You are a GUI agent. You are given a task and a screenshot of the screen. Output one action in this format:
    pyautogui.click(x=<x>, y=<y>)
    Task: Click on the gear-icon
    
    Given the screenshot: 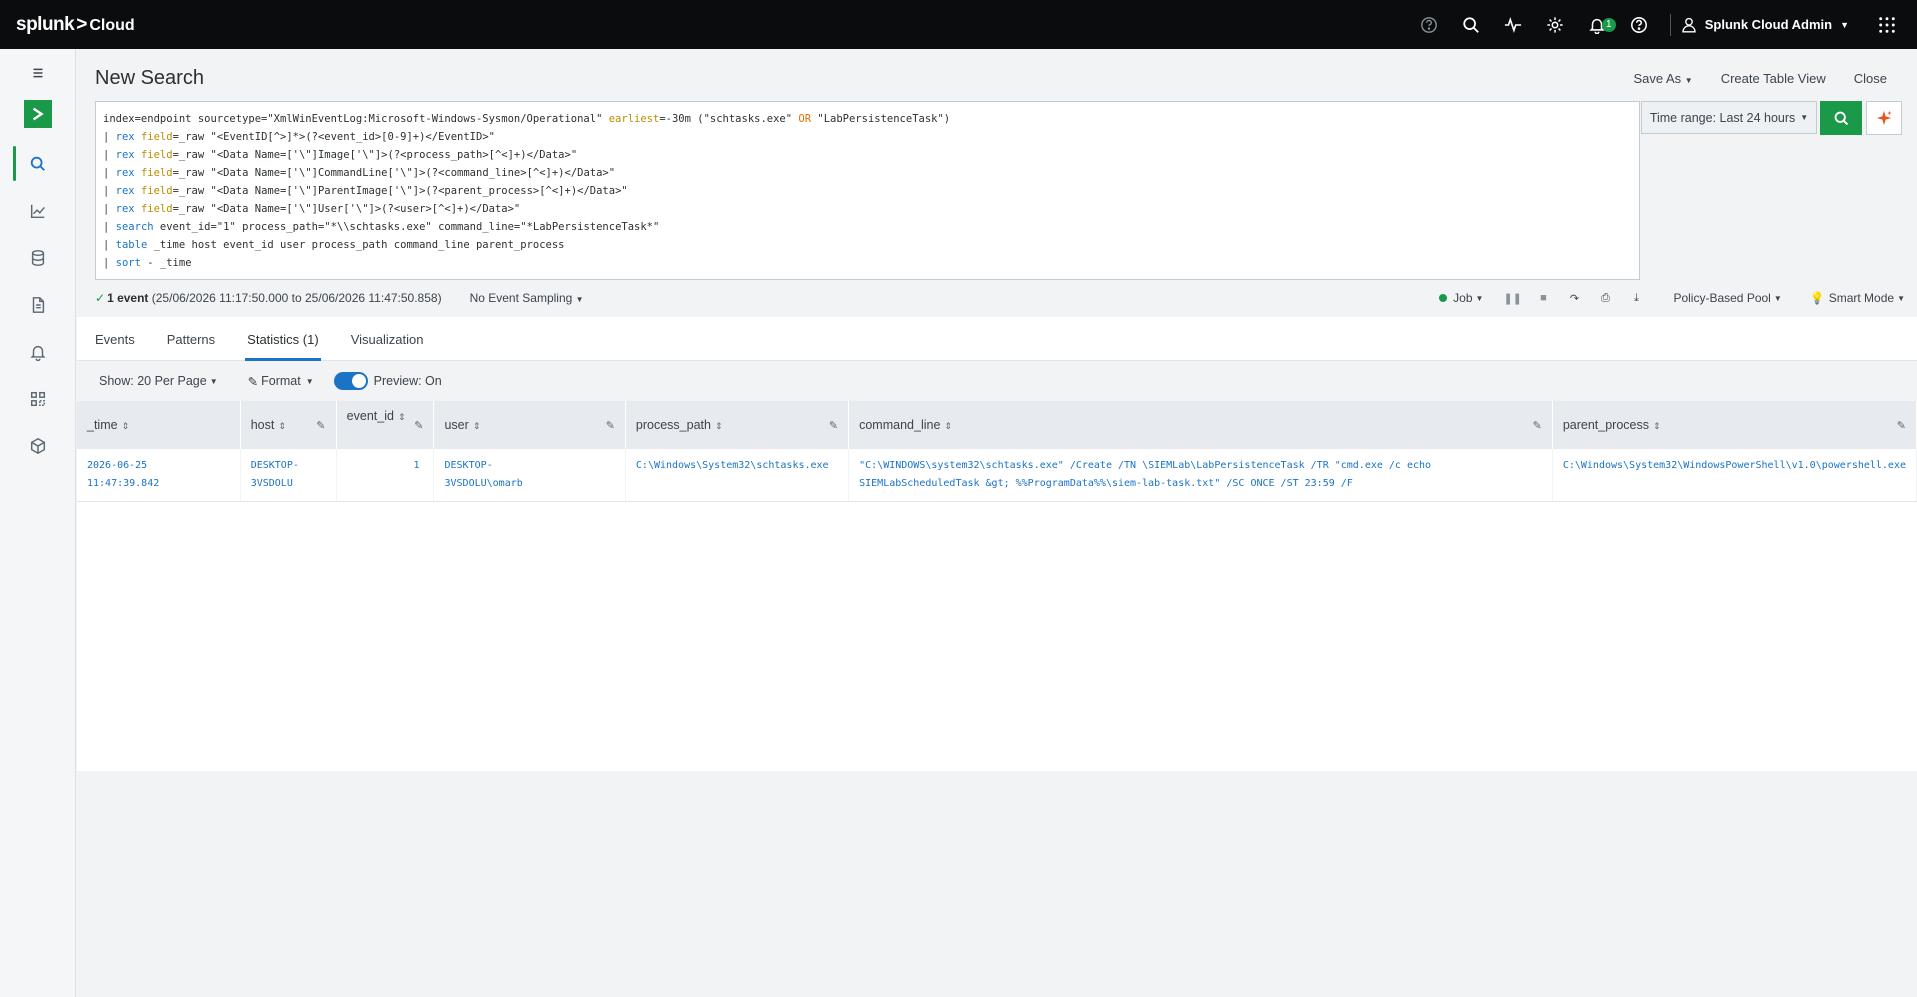 What is the action you would take?
    pyautogui.click(x=1555, y=24)
    